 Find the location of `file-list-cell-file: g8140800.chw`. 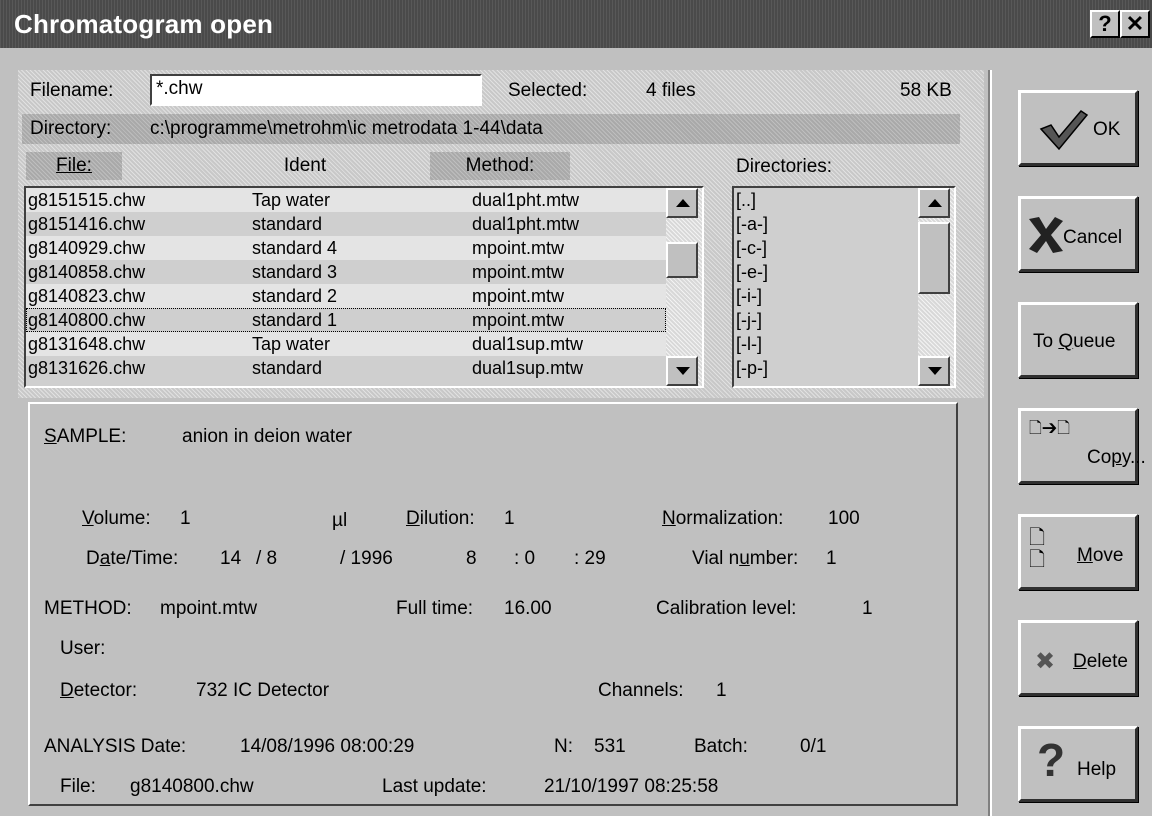

file-list-cell-file: g8140800.chw is located at coordinates (87, 320).